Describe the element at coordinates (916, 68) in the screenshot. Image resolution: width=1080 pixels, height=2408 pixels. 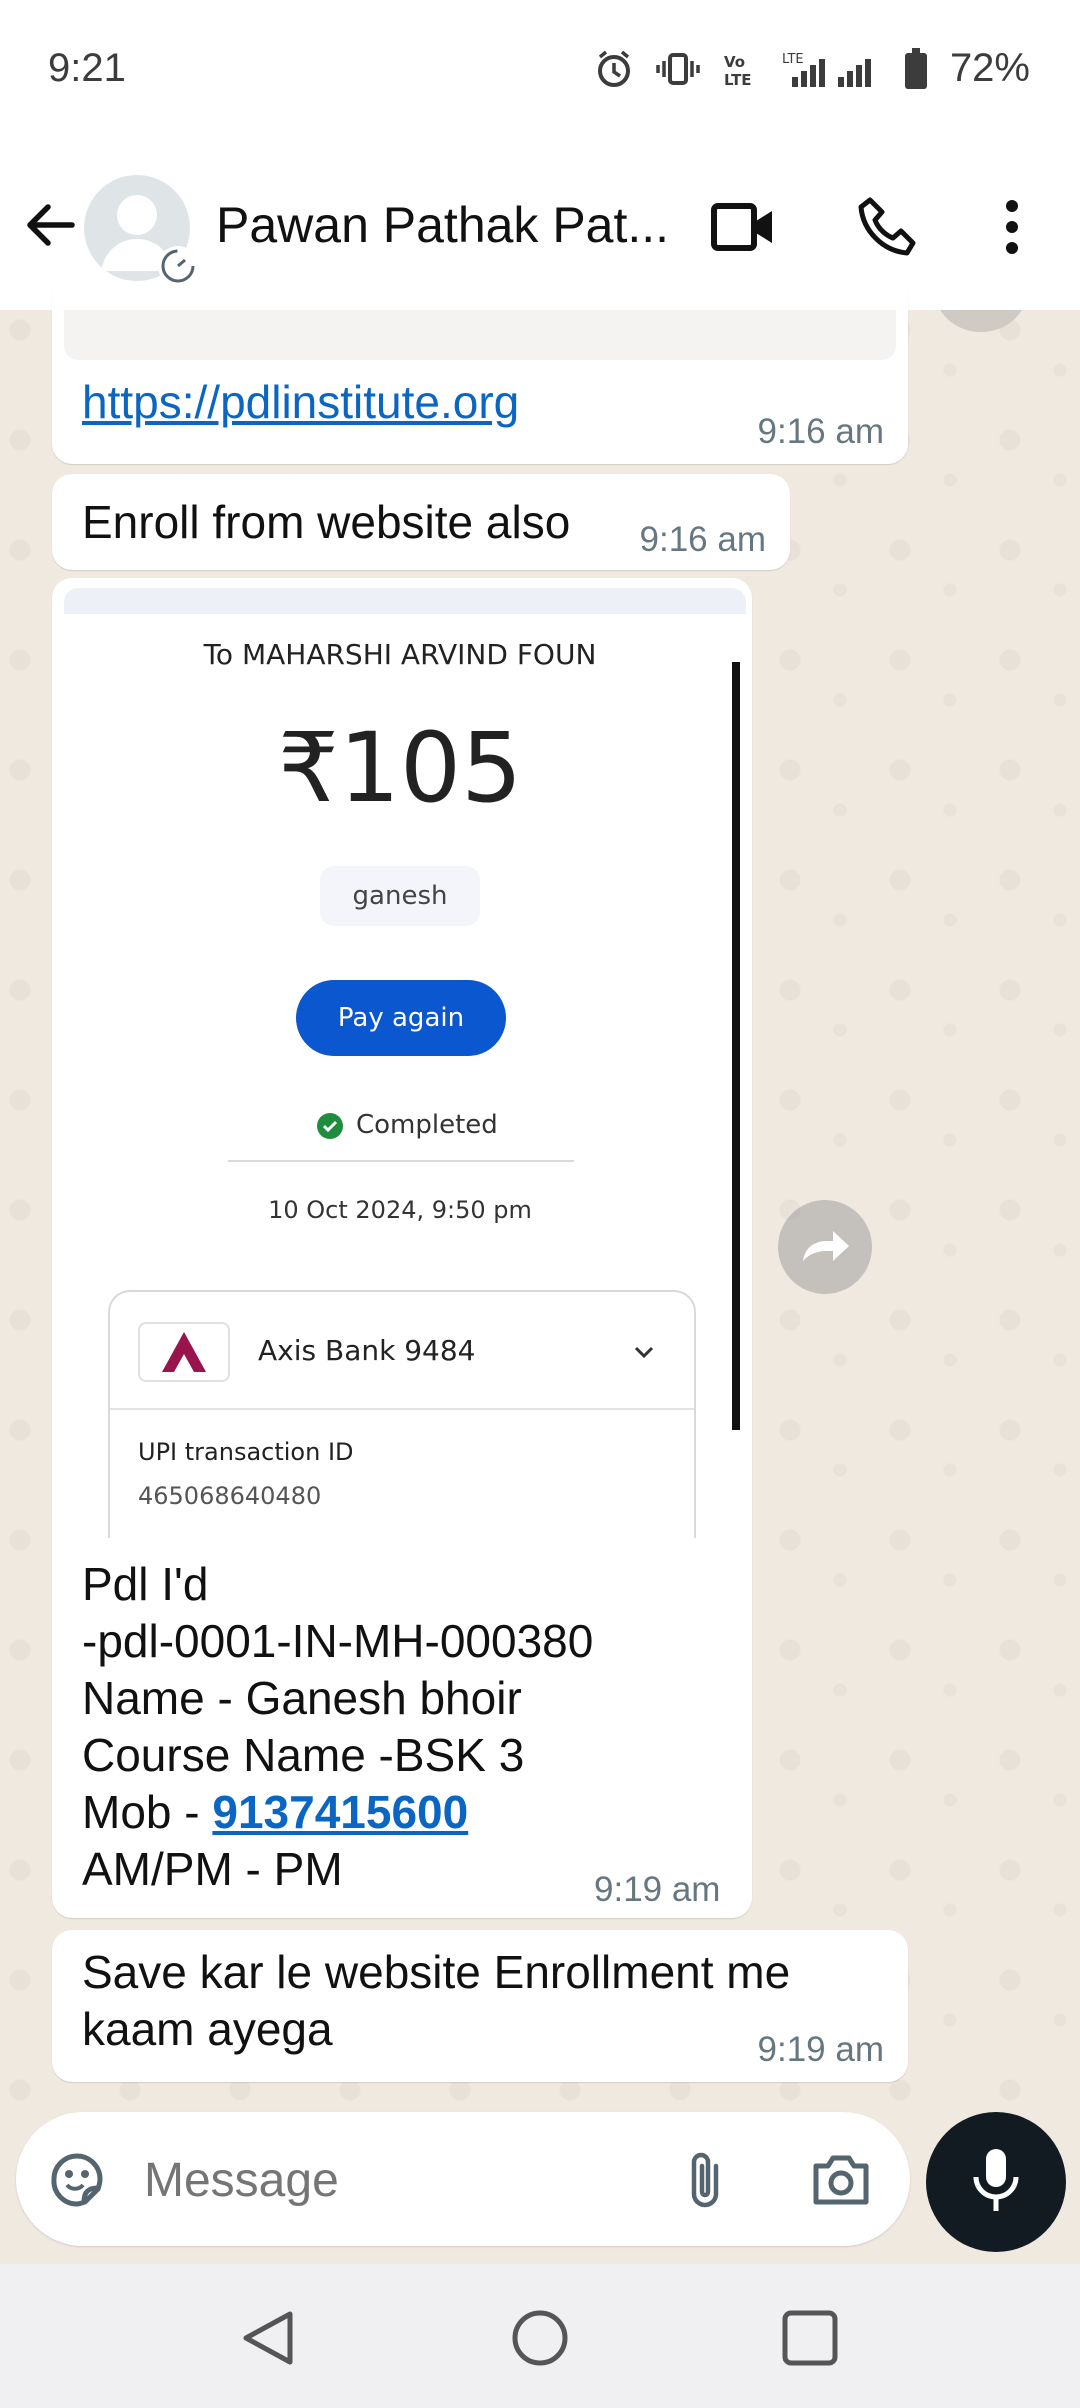
I see `battery-icon` at that location.